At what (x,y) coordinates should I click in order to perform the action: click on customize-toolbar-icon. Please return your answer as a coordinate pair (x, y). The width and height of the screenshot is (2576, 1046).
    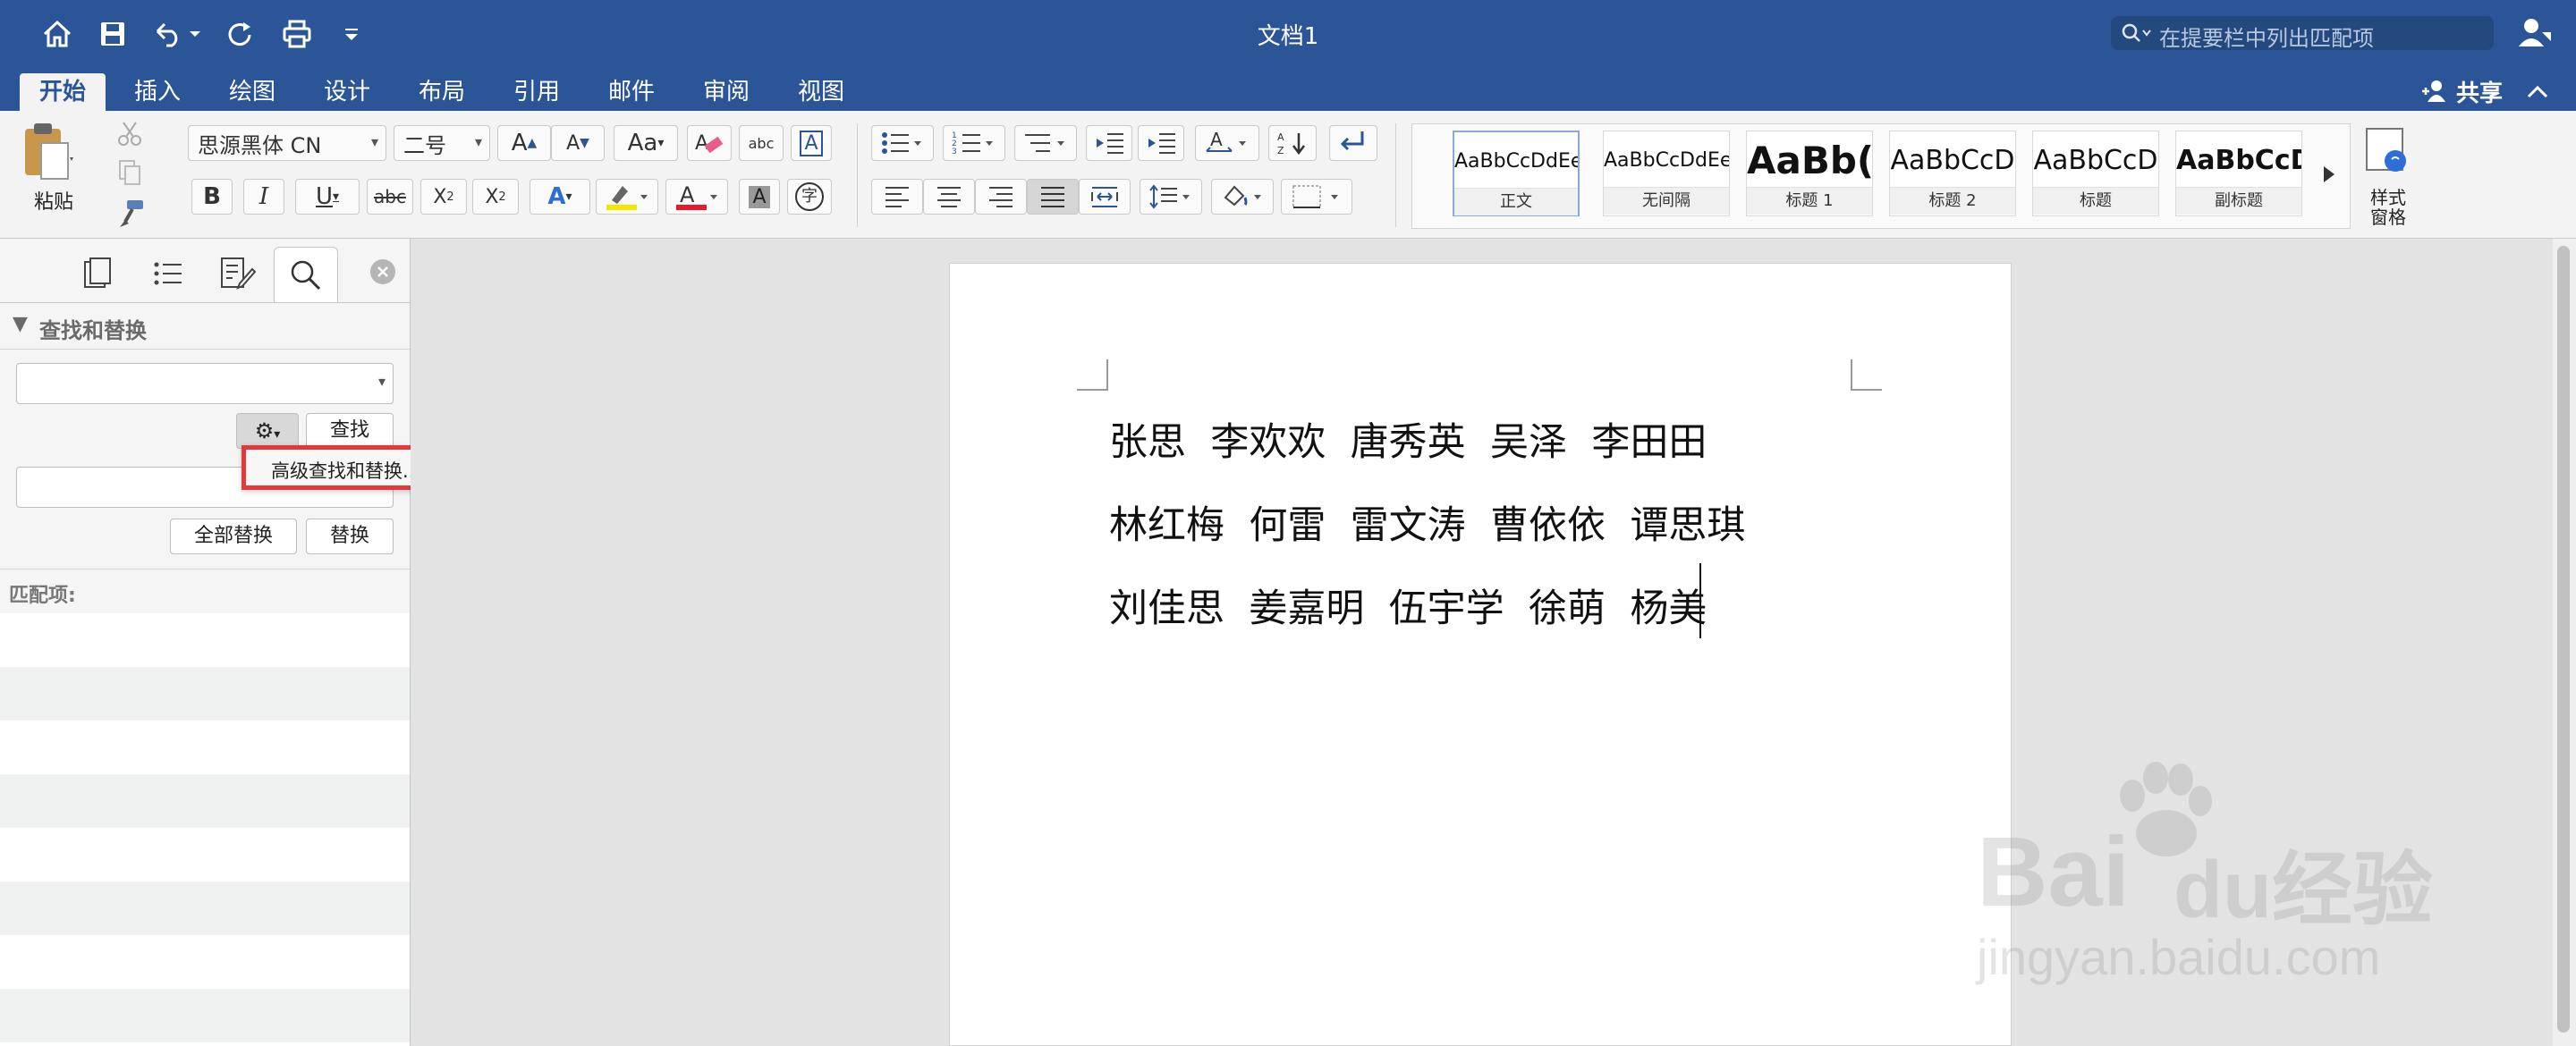
    Looking at the image, I should click on (351, 34).